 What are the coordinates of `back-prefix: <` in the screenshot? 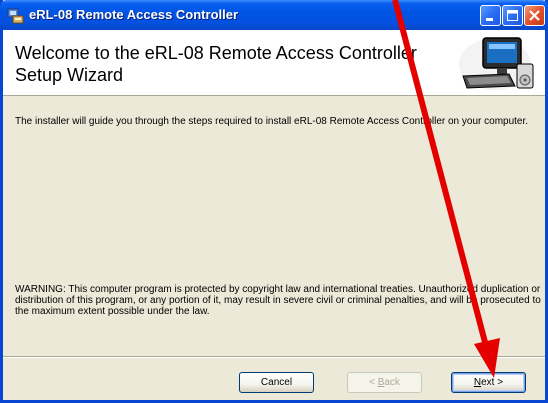 It's located at (373, 382).